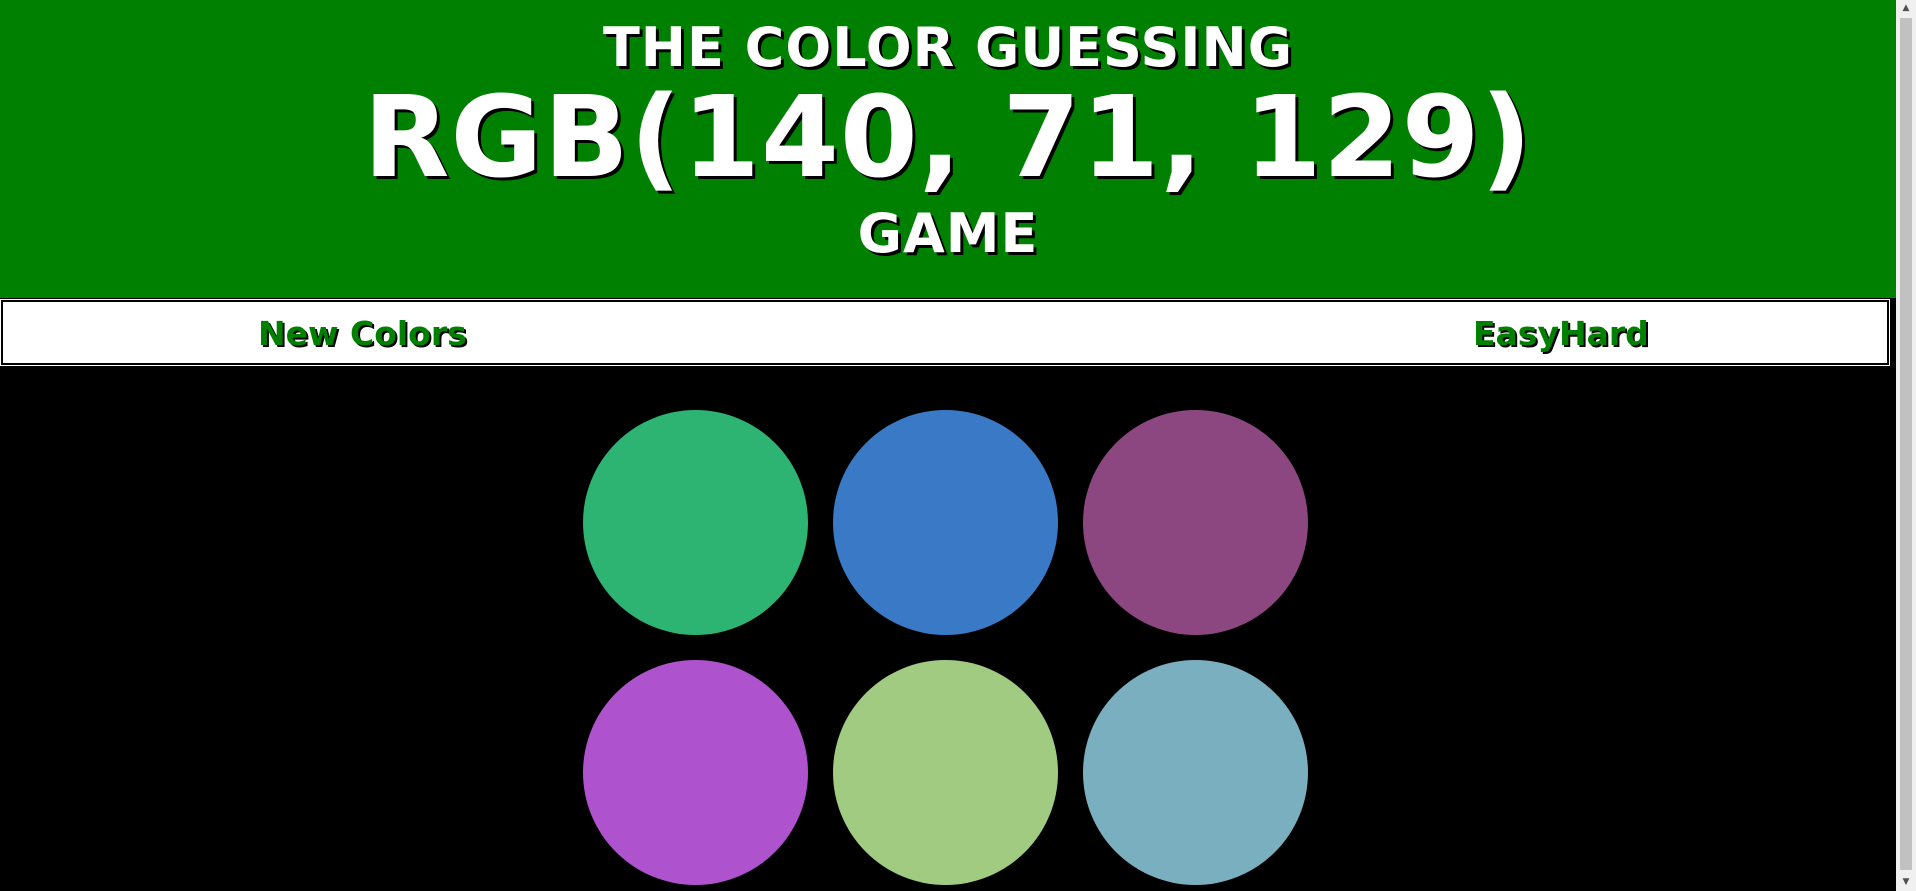 The height and width of the screenshot is (891, 1916). I want to click on new-colors-button: New Colors, so click(362, 334).